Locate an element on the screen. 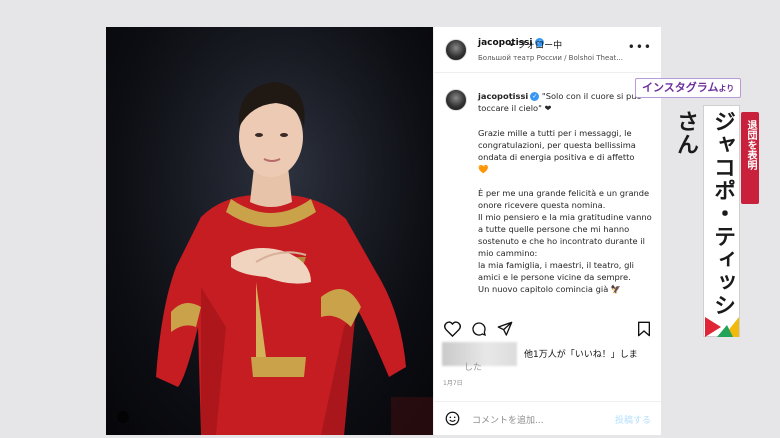 Image resolution: width=780 pixels, height=438 pixels. vertical-sub: 退団を表明 is located at coordinates (750, 145).